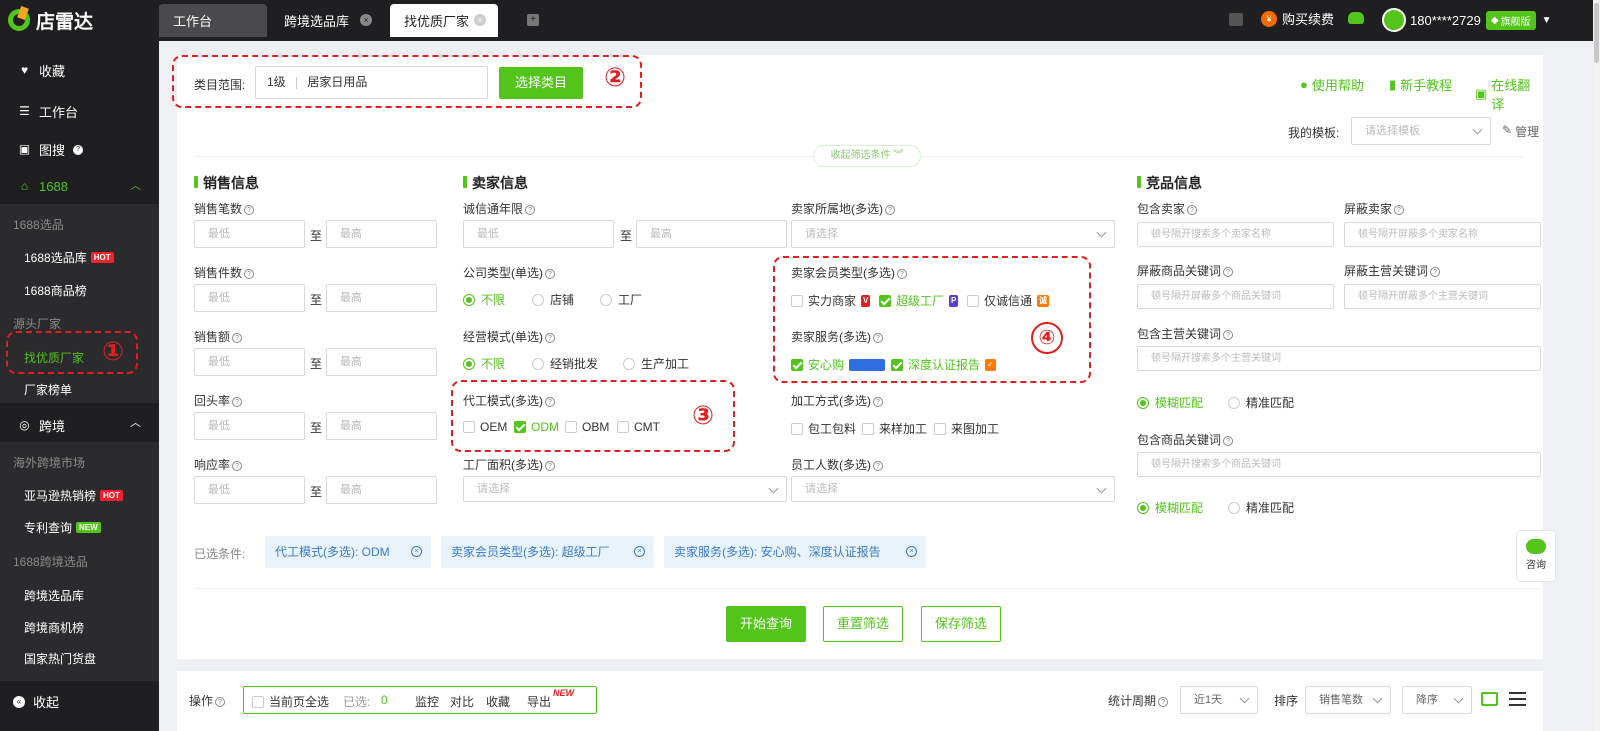 This screenshot has height=731, width=1600. I want to click on template-select: 请选择模板, so click(1421, 131).